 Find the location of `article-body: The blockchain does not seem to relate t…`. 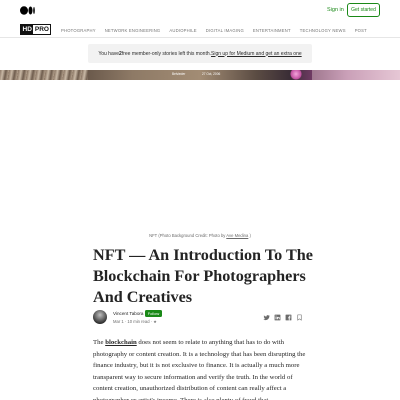

article-body: The blockchain does not seem to relate t… is located at coordinates (200, 368).